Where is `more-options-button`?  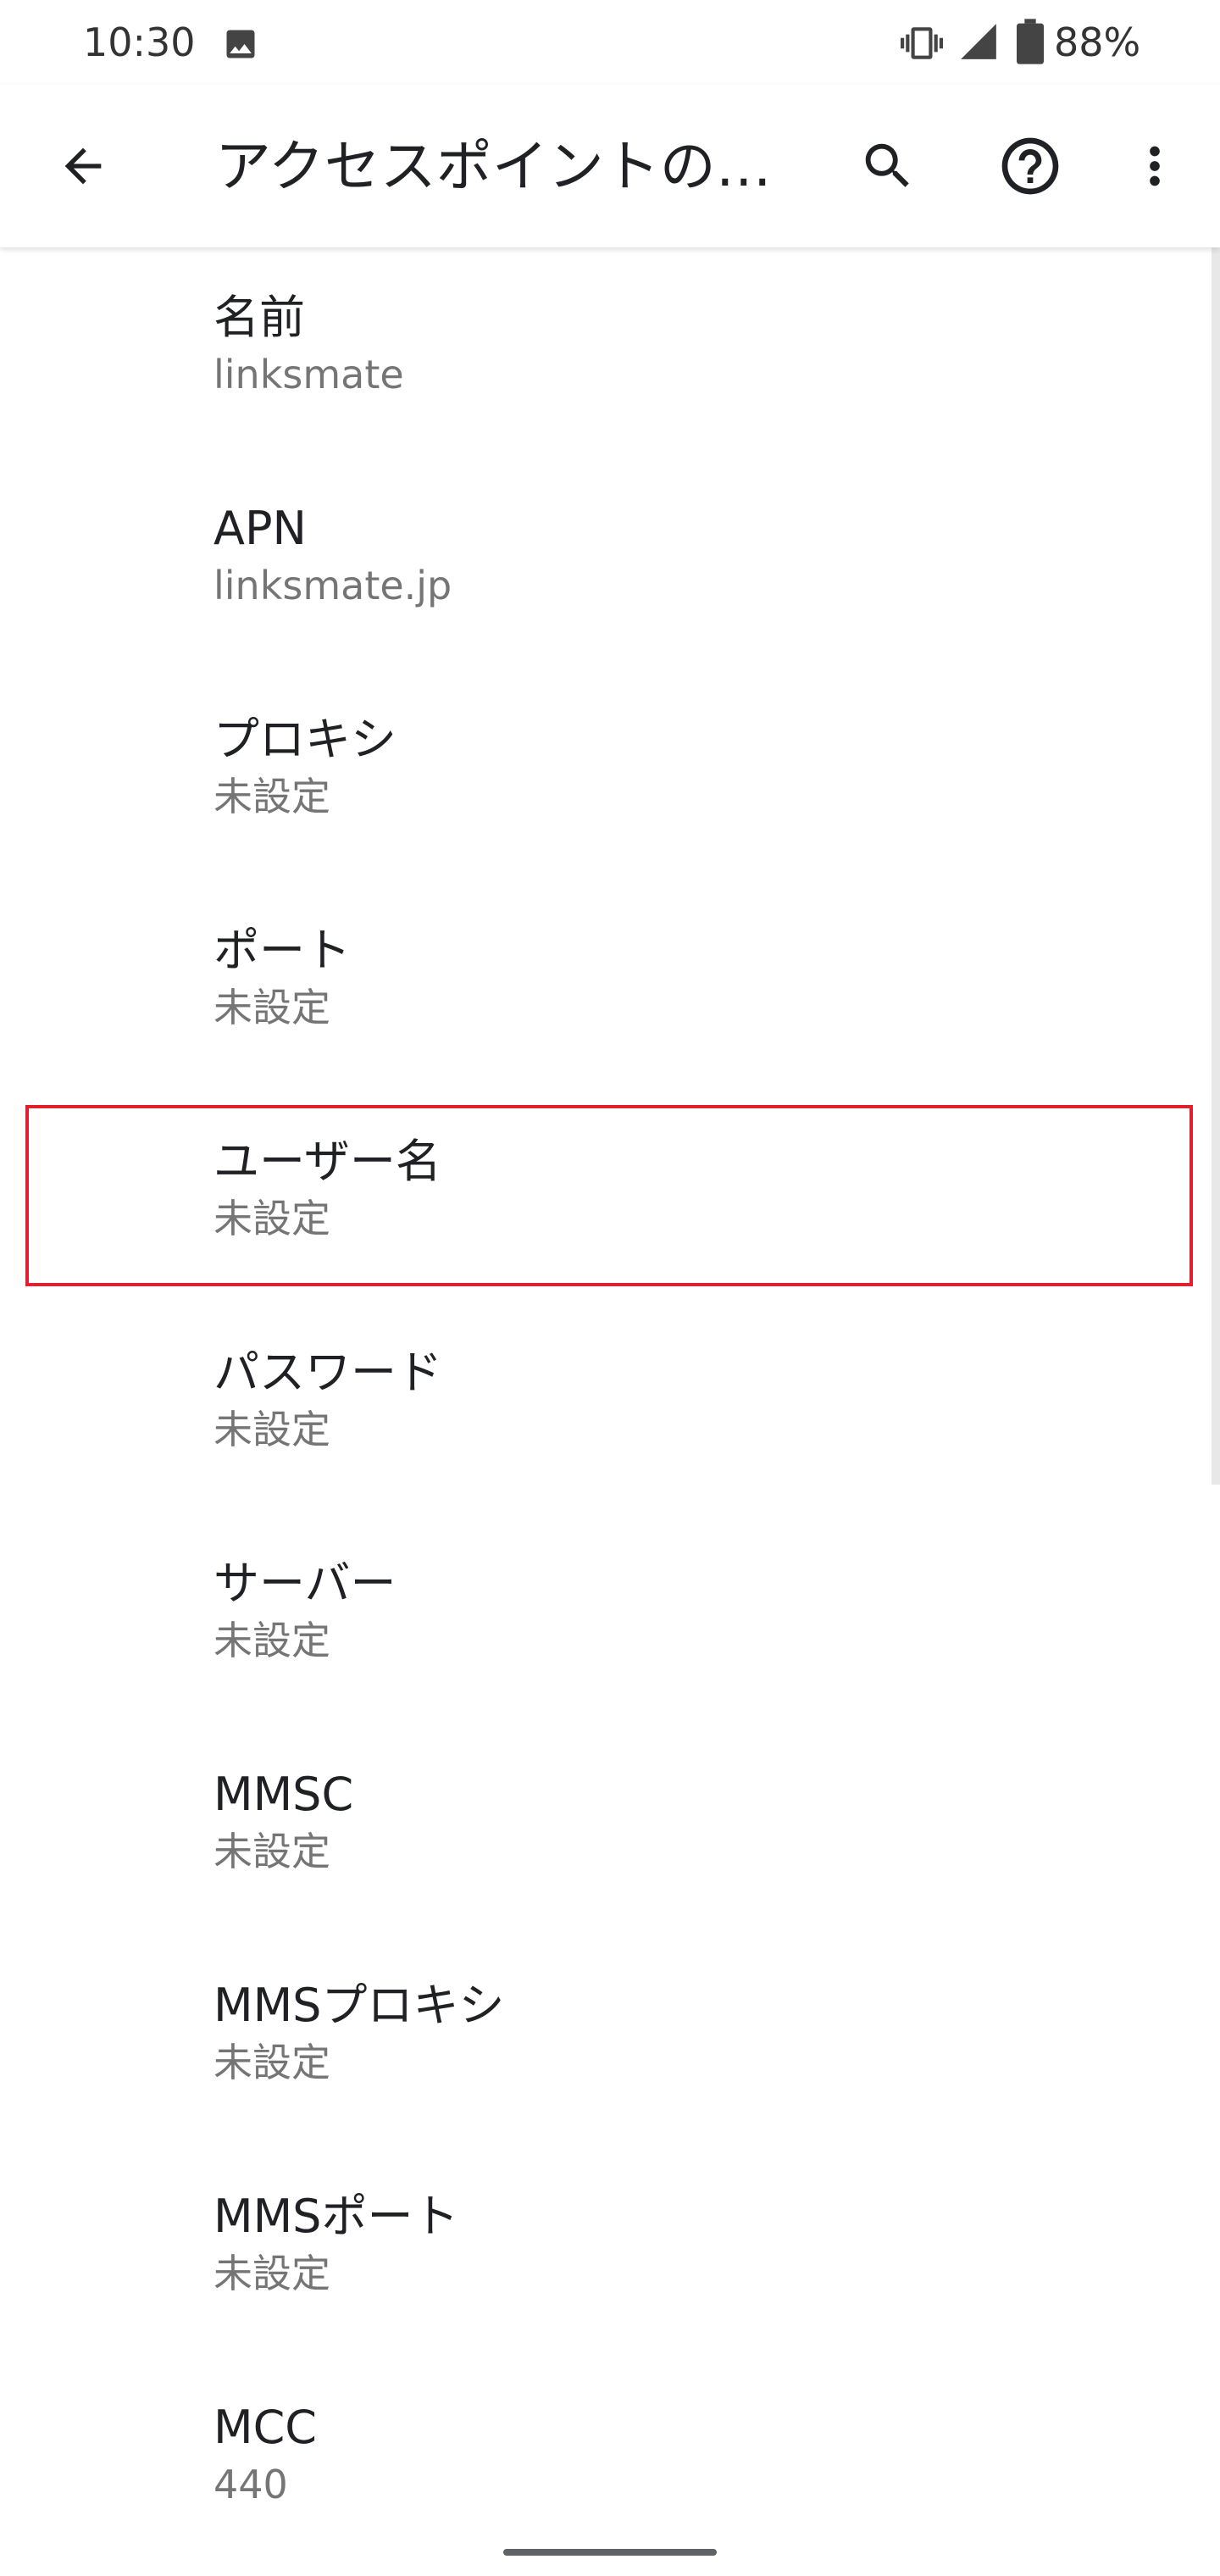
more-options-button is located at coordinates (1155, 167).